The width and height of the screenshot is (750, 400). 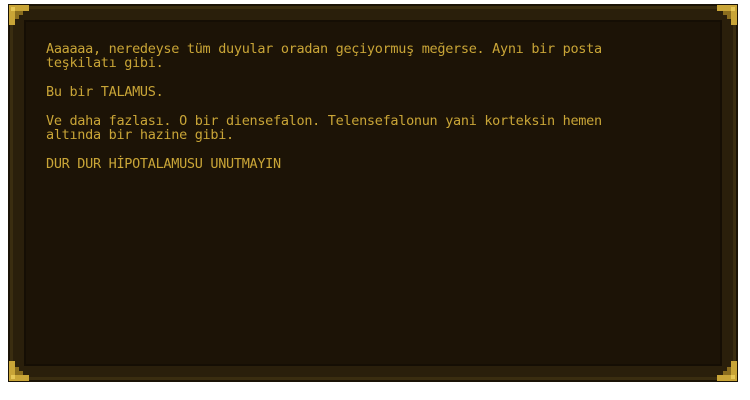 What do you see at coordinates (26, 22) in the screenshot?
I see `corner-ornament-top-left` at bounding box center [26, 22].